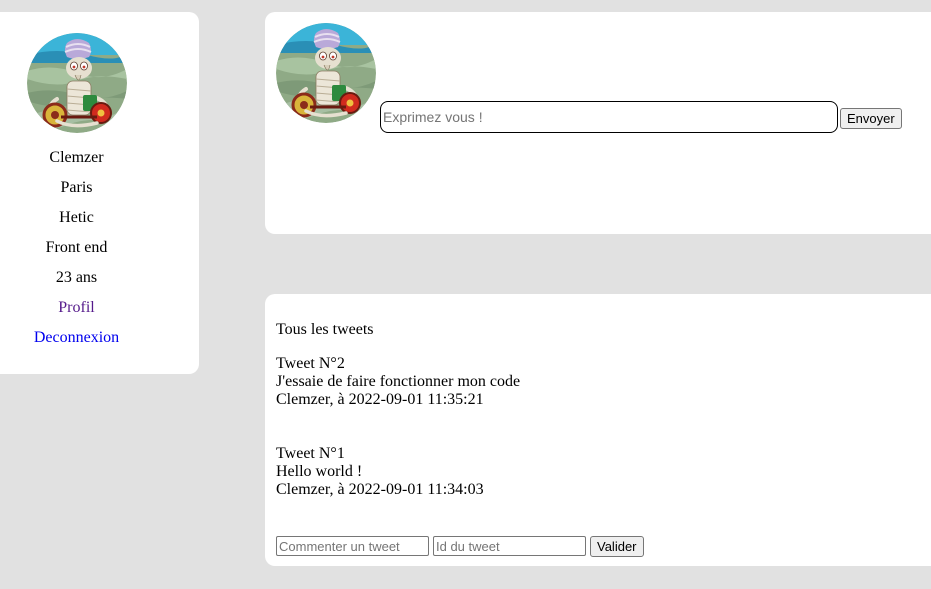 The height and width of the screenshot is (589, 931). I want to click on tweet-meta: Clemzer, à 2022-09-01 11:35:21, so click(380, 399).